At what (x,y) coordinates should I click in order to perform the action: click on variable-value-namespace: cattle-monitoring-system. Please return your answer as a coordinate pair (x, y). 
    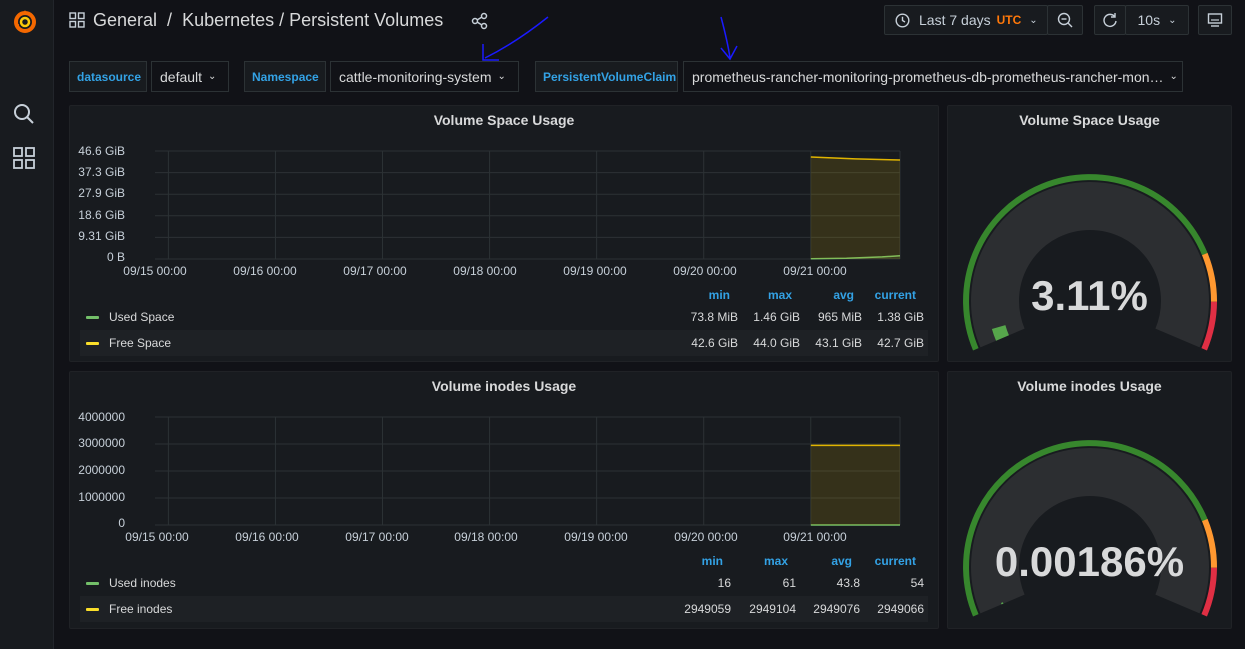
    Looking at the image, I should click on (415, 76).